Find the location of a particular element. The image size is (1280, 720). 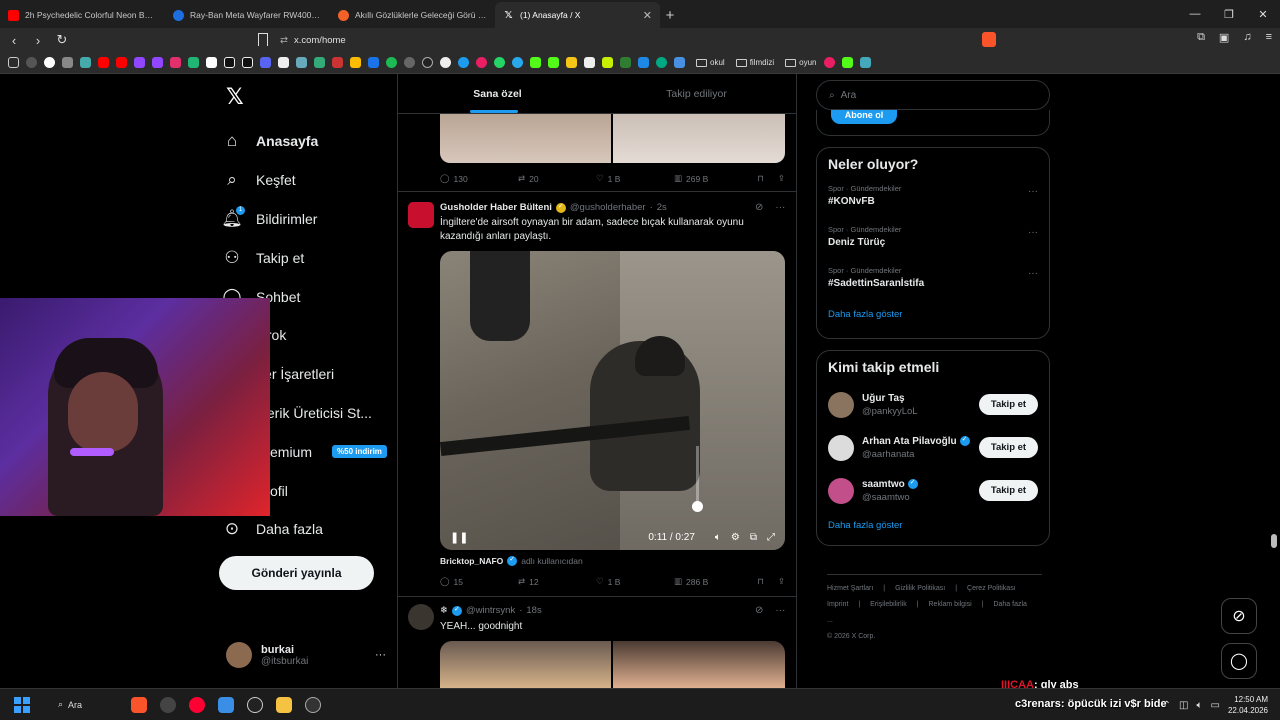

twitch-icon is located at coordinates (157, 62).